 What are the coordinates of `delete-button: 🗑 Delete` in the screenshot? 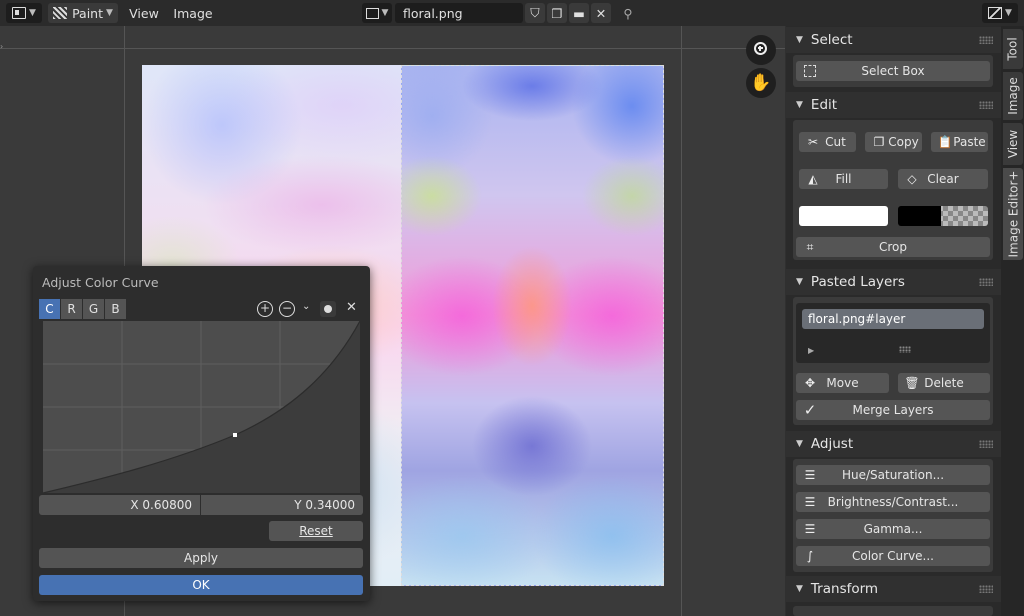 It's located at (944, 383).